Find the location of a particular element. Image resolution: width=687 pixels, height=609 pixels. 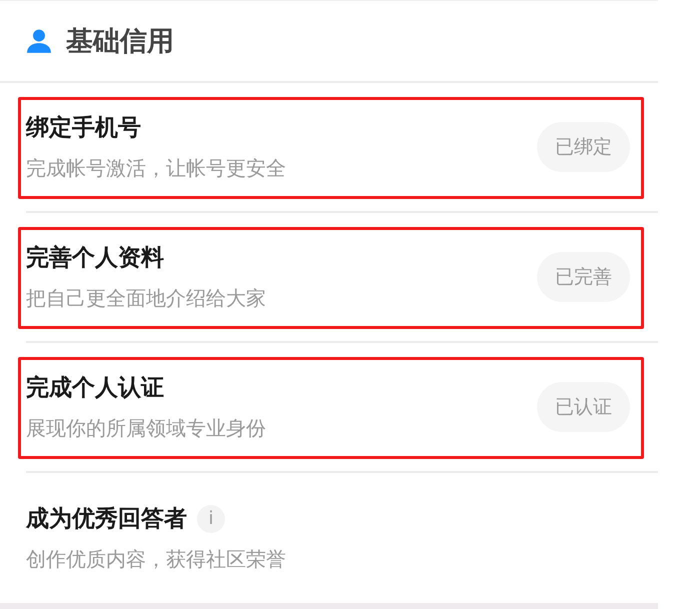

item-description: 展现你的所属领域专业身份 is located at coordinates (146, 428).